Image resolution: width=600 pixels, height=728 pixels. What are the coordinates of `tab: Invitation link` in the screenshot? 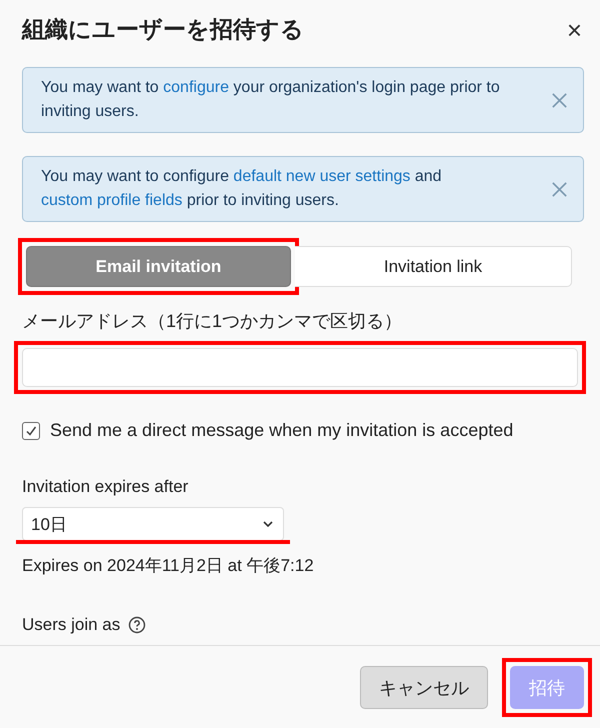 It's located at (433, 266).